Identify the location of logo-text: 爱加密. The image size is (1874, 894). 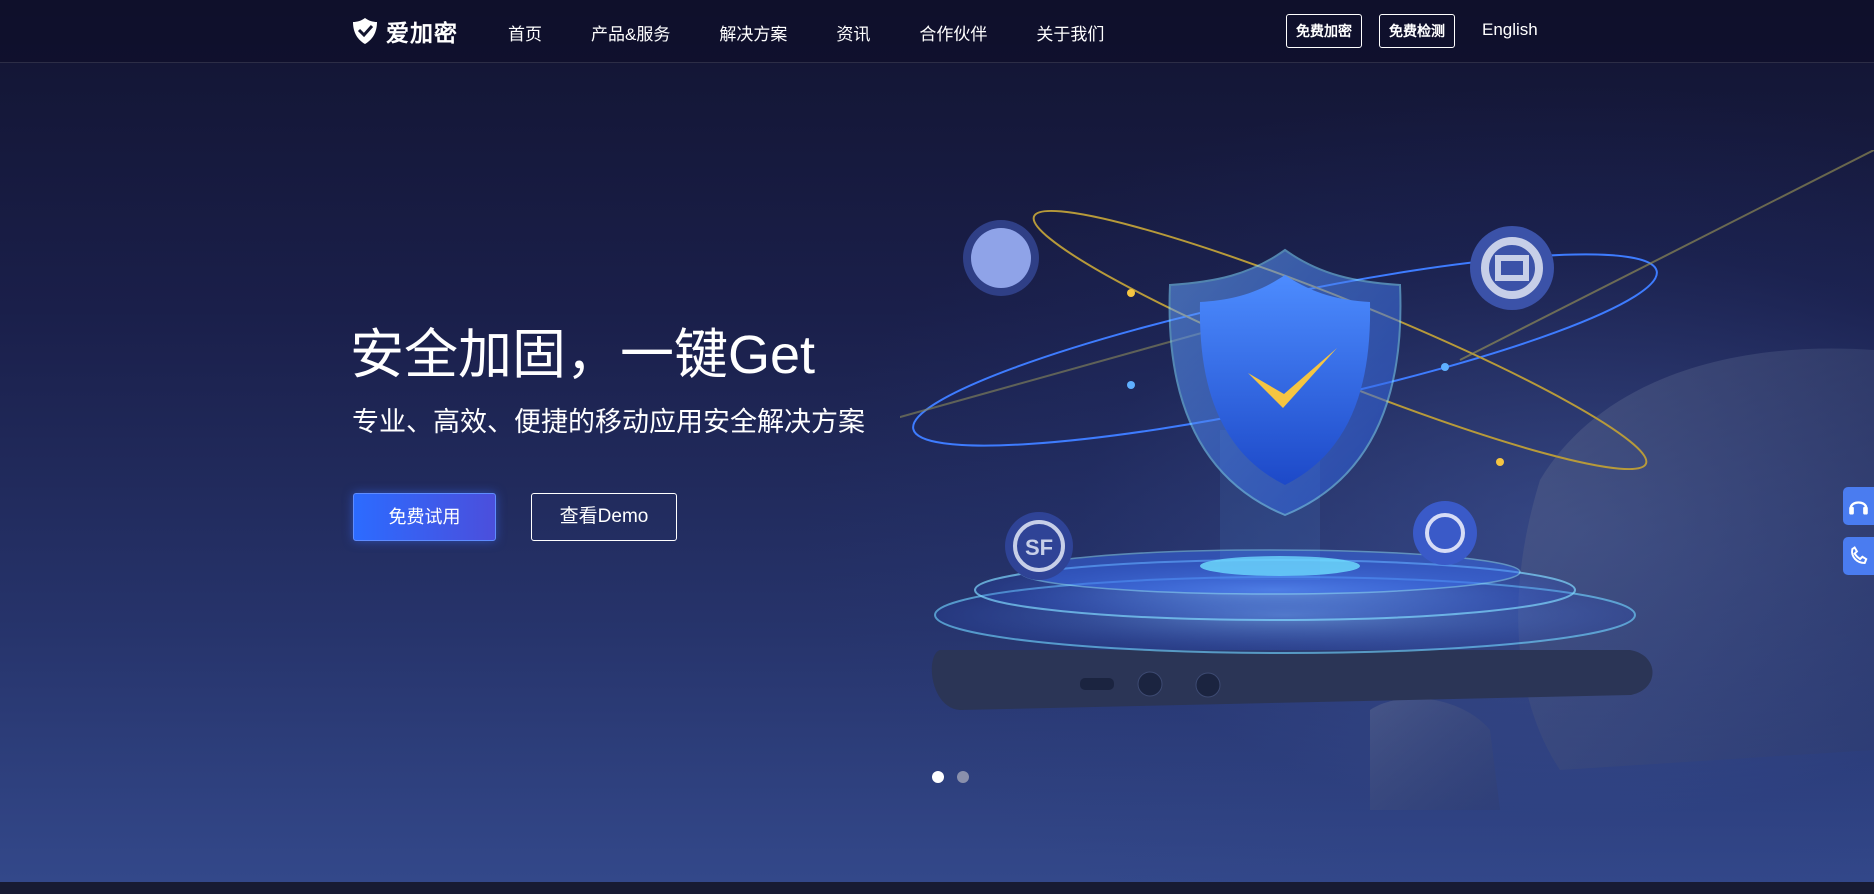
(422, 33).